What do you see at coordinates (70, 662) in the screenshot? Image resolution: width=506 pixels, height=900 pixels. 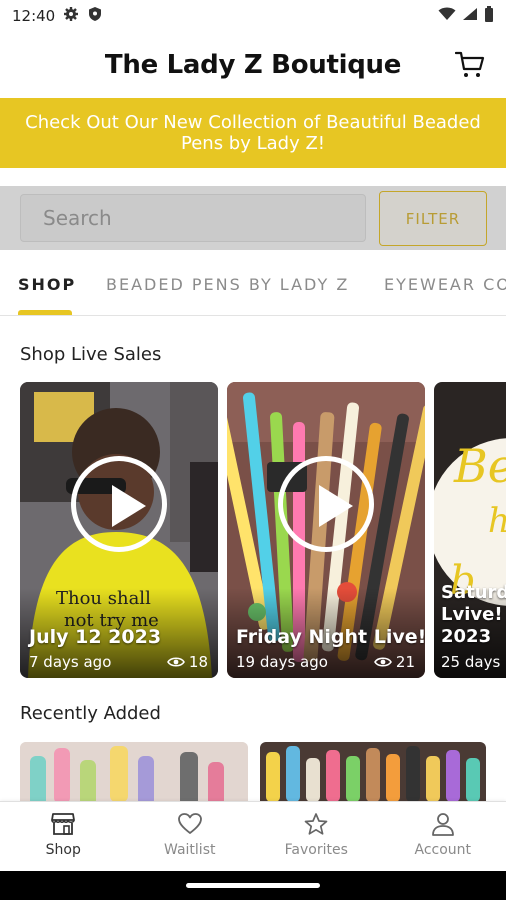 I see `live-sale-age: 7 days ago` at bounding box center [70, 662].